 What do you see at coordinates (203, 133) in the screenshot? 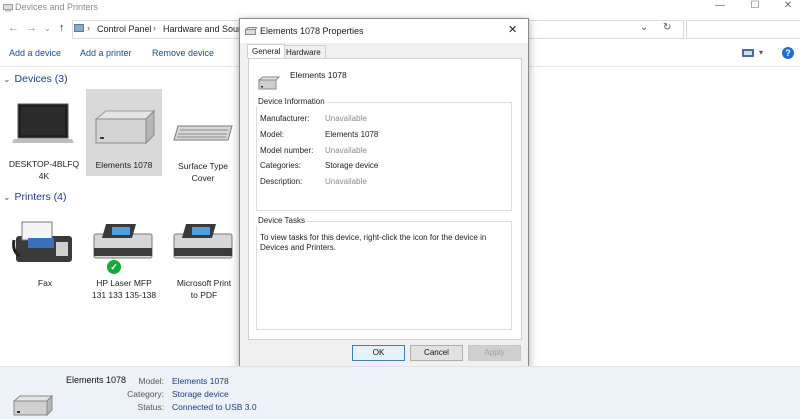
I see `keyboard-icon` at bounding box center [203, 133].